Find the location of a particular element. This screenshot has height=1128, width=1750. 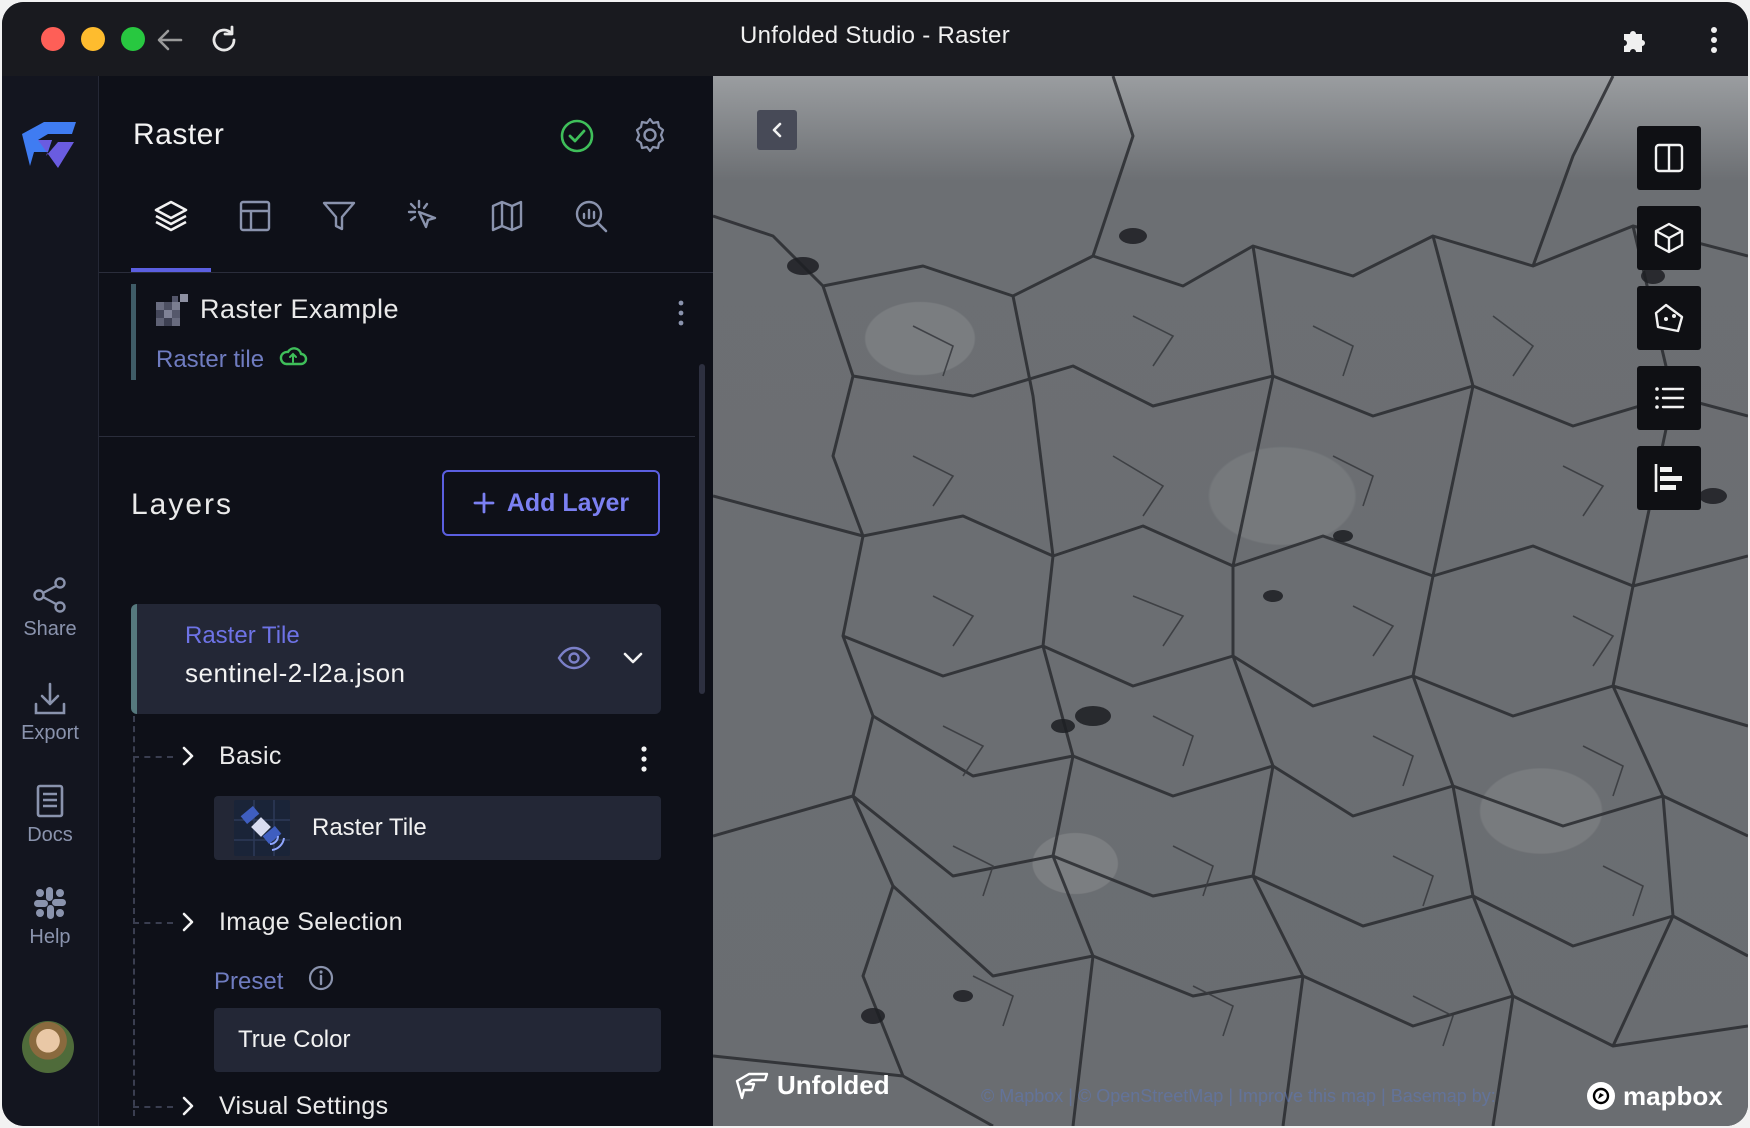

tab-analysis is located at coordinates (591, 216).